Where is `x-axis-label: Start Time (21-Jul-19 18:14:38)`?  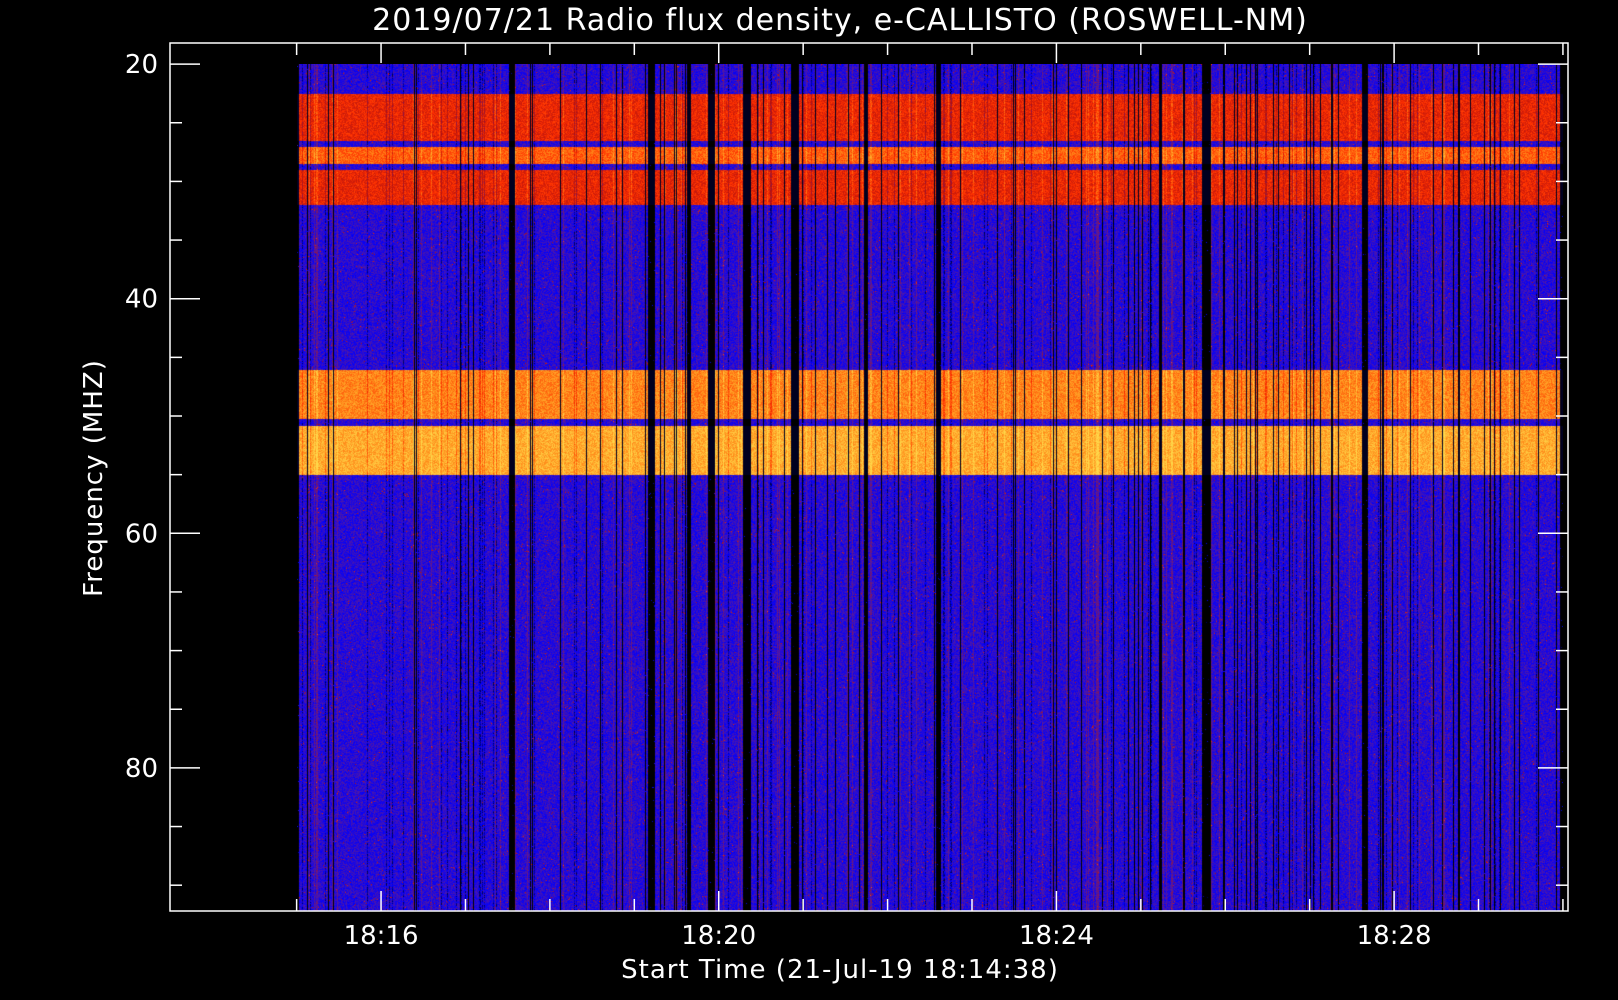
x-axis-label: Start Time (21-Jul-19 18:14:38) is located at coordinates (840, 970).